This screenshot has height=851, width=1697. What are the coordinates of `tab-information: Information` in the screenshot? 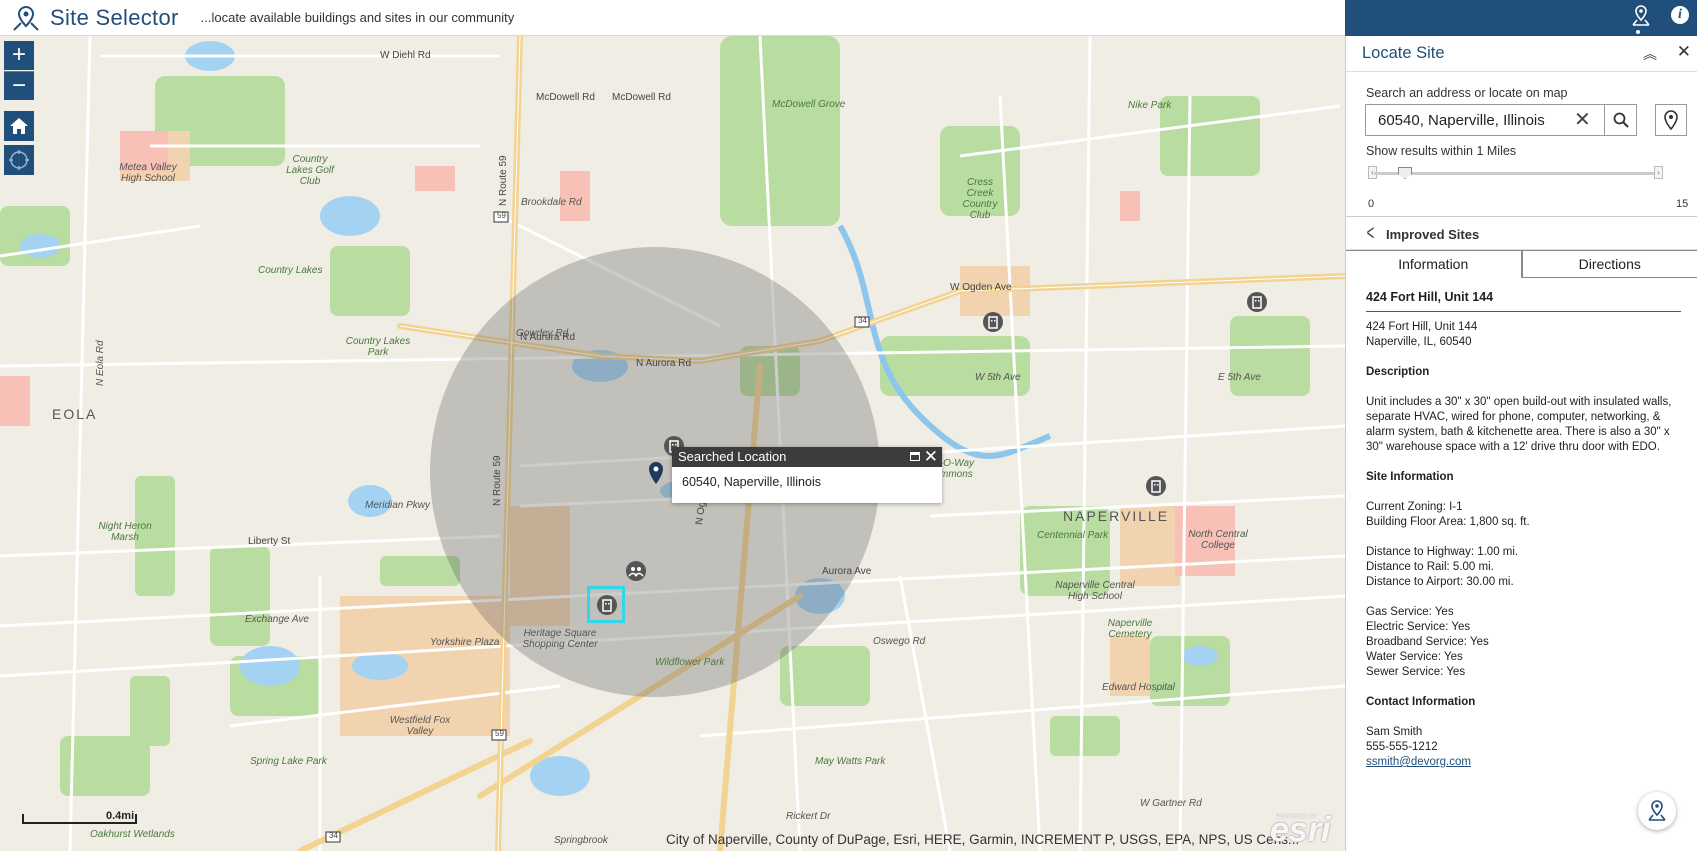 It's located at (1434, 264).